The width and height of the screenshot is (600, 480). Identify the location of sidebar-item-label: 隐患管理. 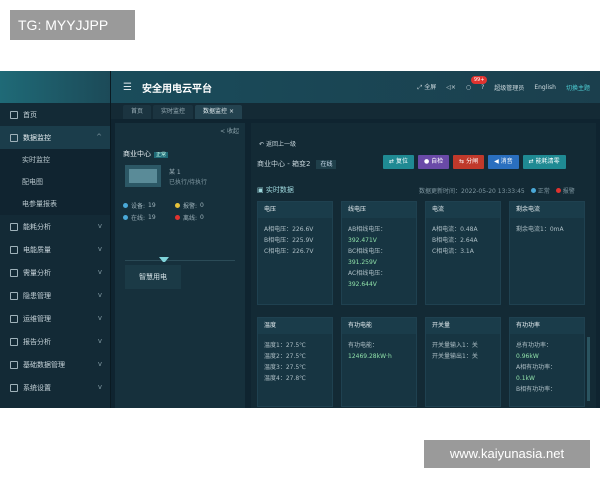
(37, 295).